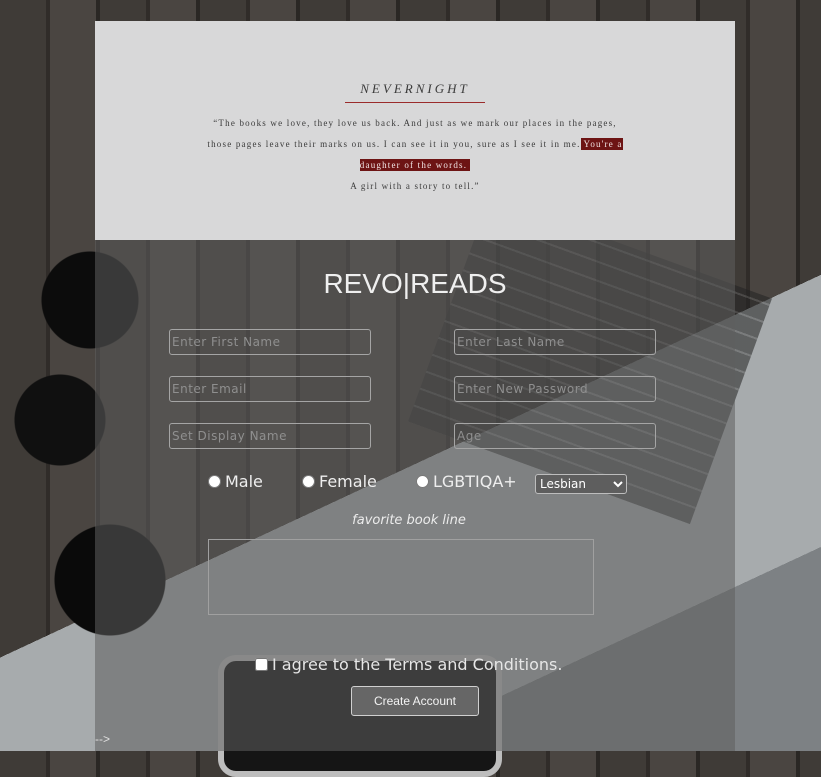  What do you see at coordinates (417, 664) in the screenshot?
I see `terms-label: I agree to the Terms and Conditions.` at bounding box center [417, 664].